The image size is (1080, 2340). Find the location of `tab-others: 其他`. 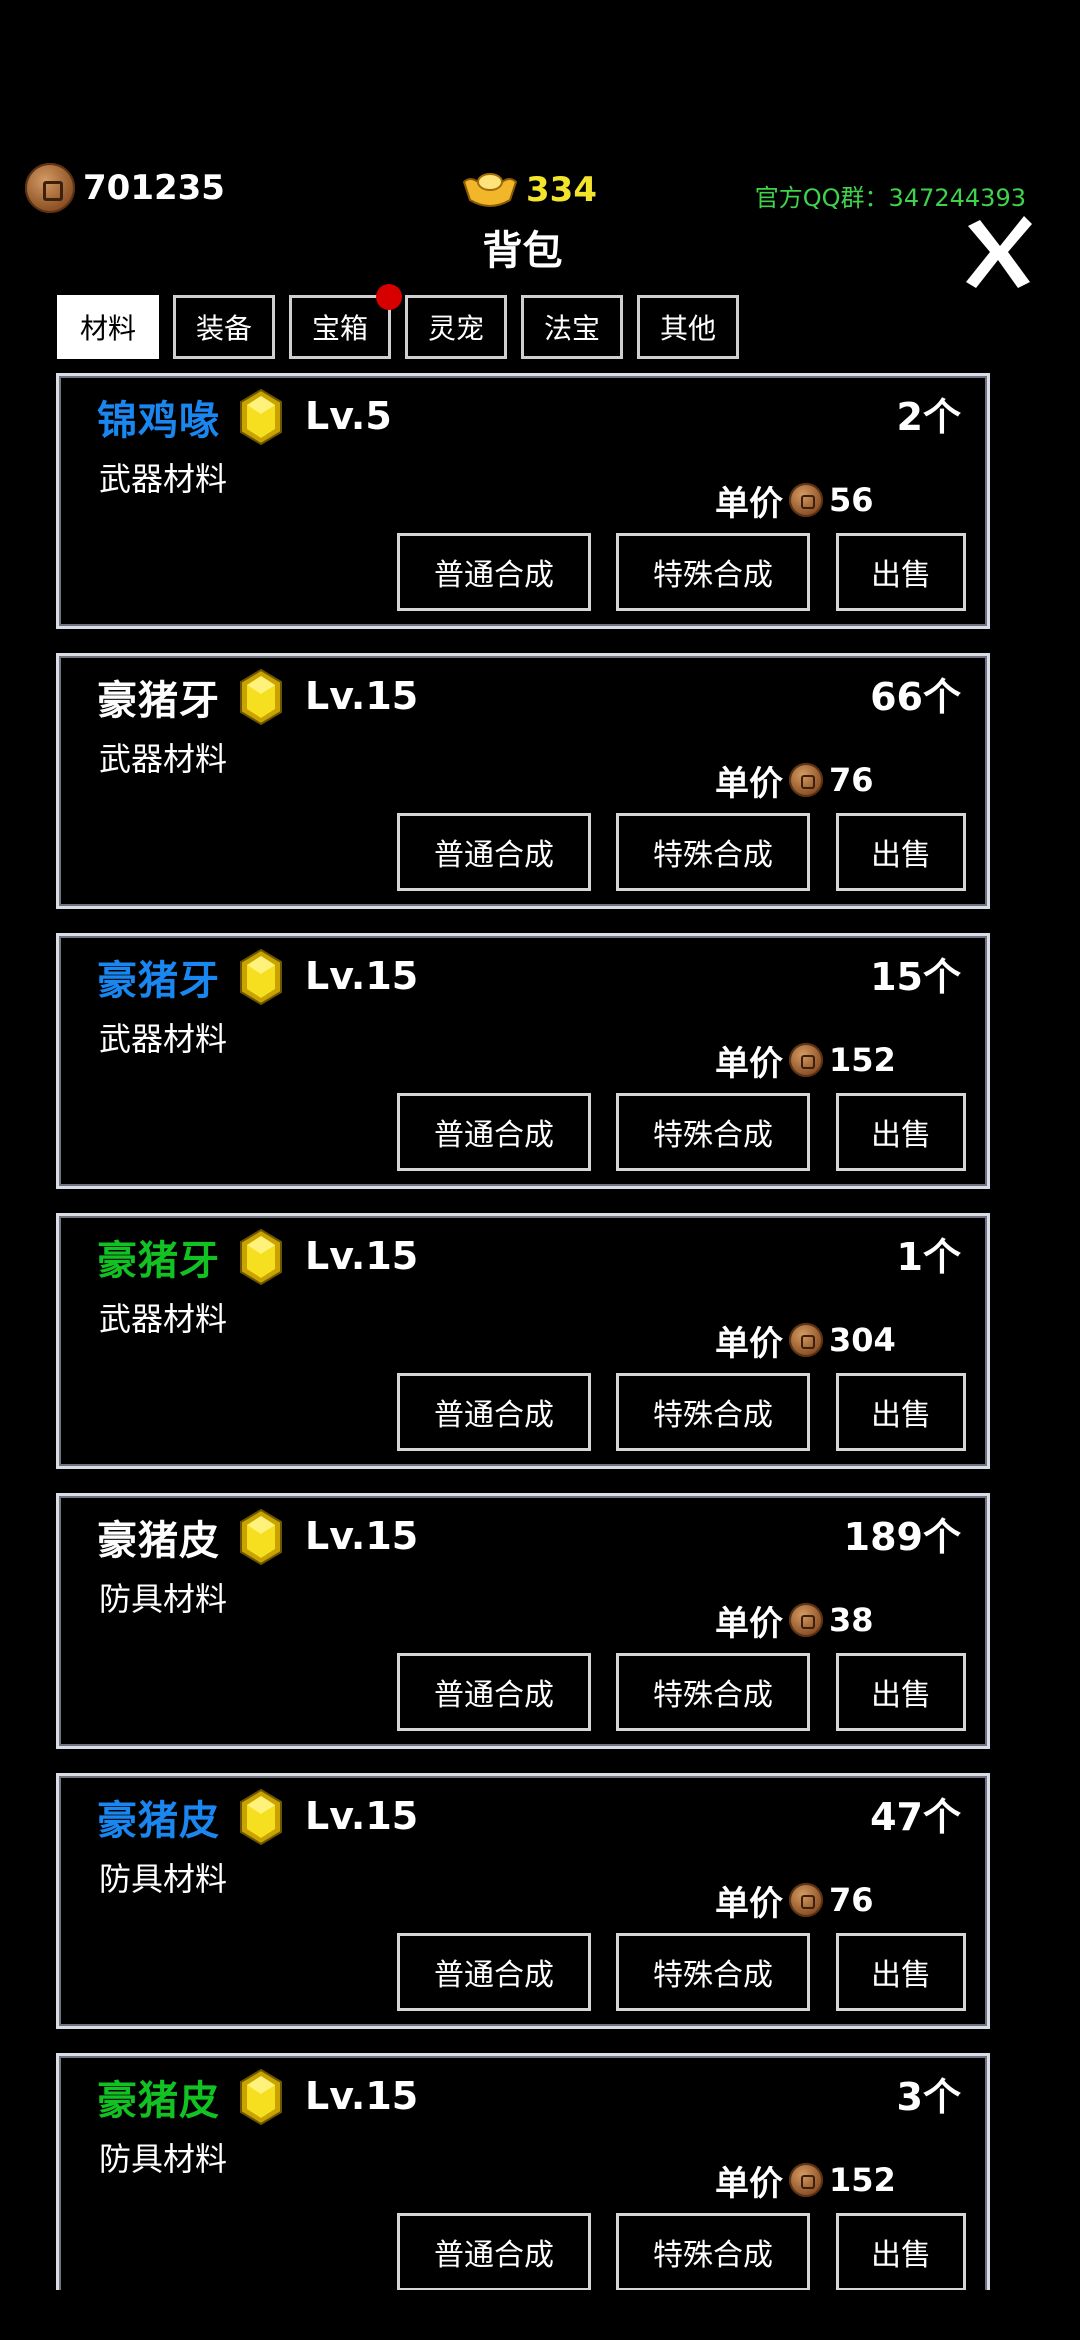

tab-others: 其他 is located at coordinates (688, 327).